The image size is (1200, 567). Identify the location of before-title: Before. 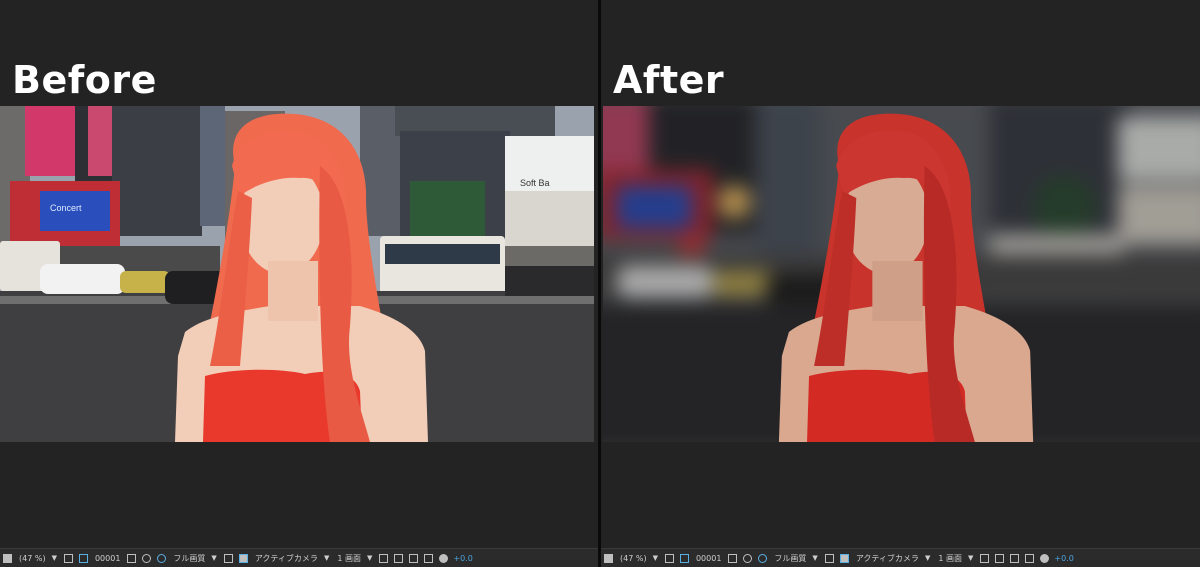
(84, 80).